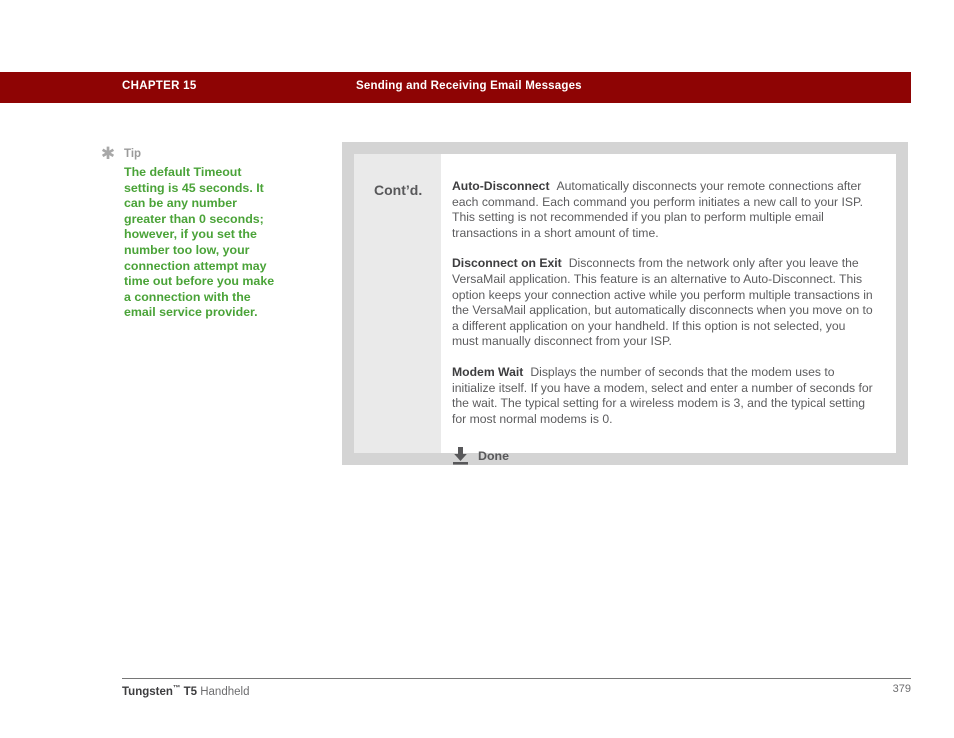 The width and height of the screenshot is (954, 738). What do you see at coordinates (225, 691) in the screenshot?
I see `footer-product-suffix: Handheld` at bounding box center [225, 691].